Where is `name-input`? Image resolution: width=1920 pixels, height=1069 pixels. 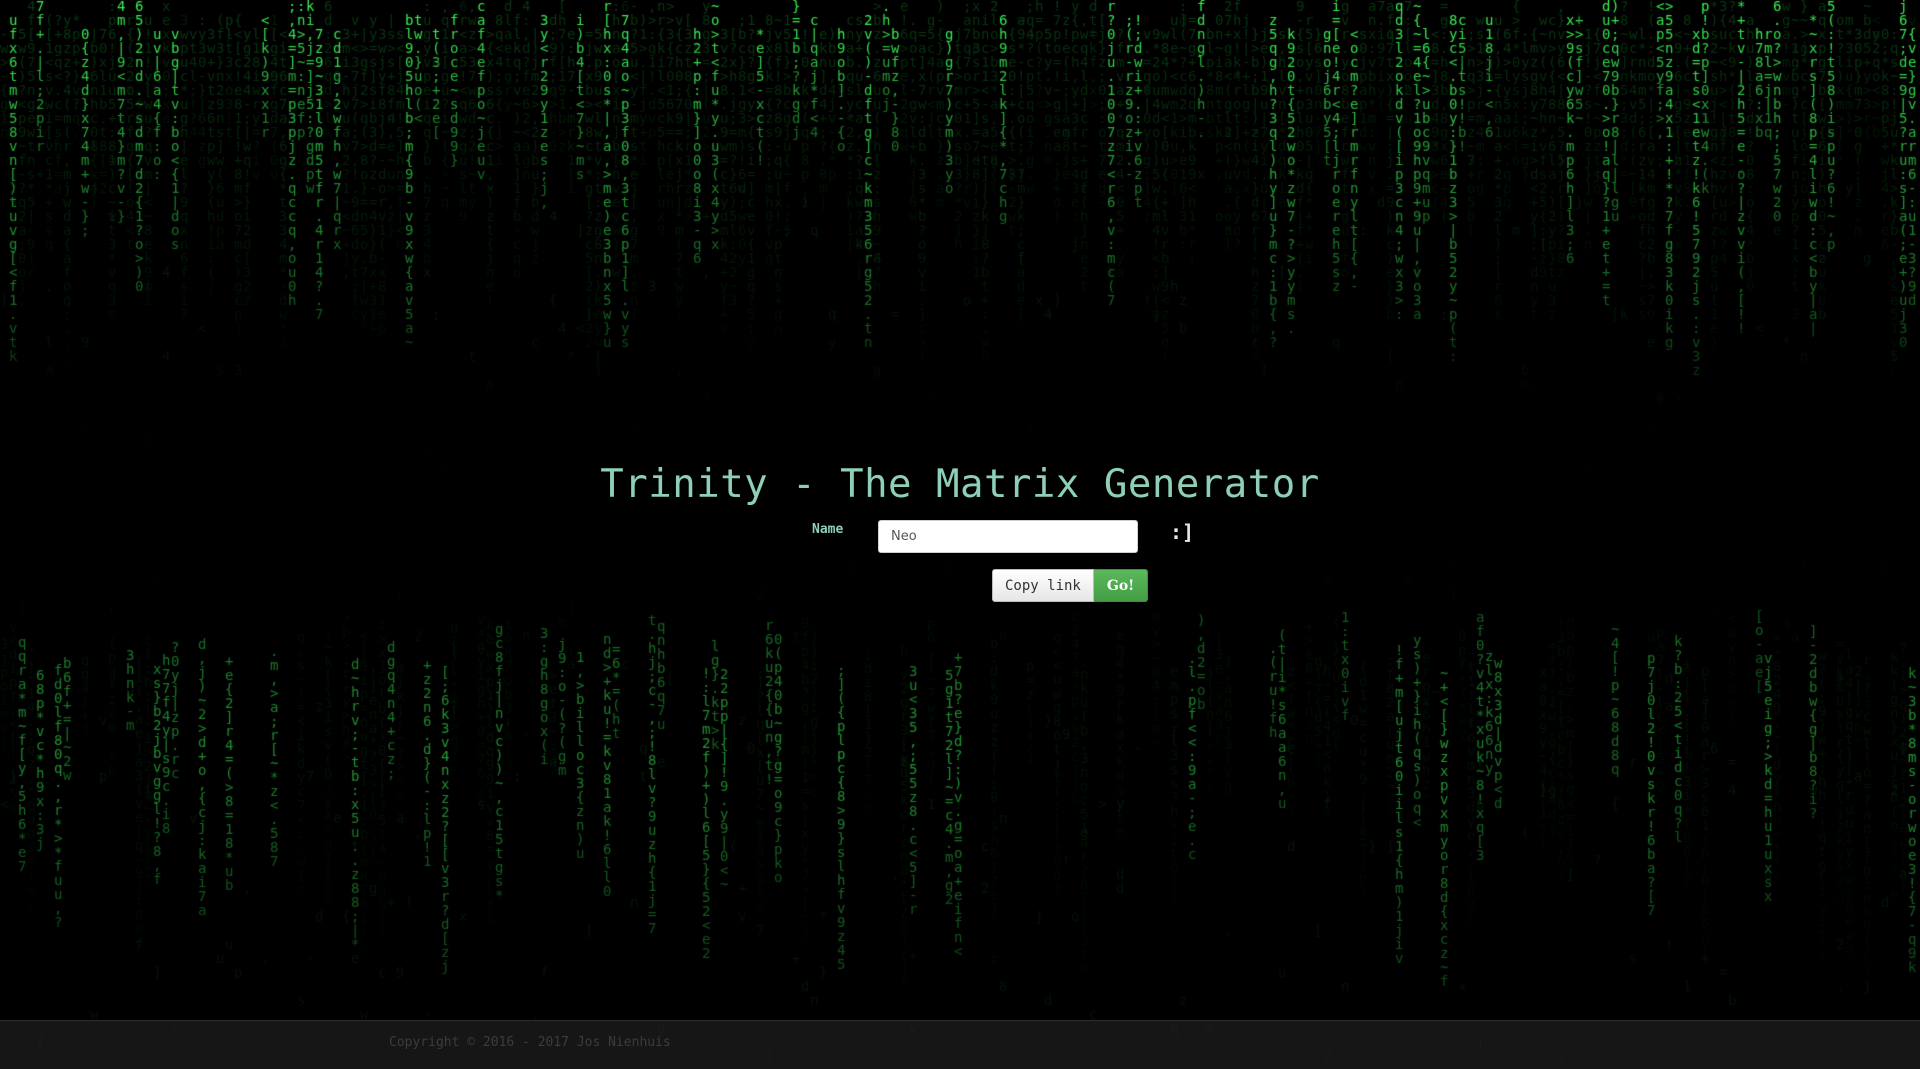
name-input is located at coordinates (1008, 536).